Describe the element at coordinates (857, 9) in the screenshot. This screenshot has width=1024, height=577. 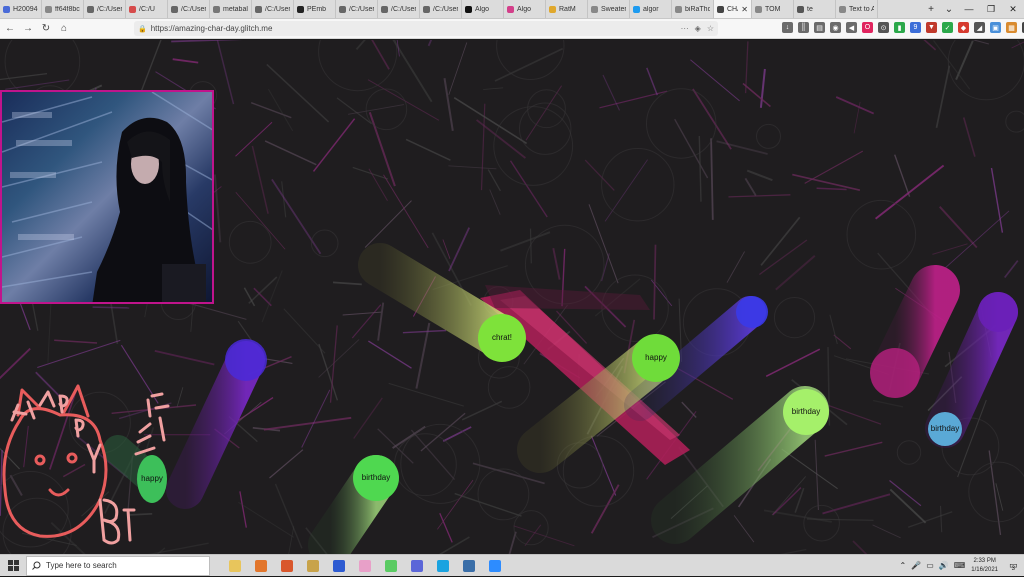
I see `browser-tab: Text to AS` at that location.